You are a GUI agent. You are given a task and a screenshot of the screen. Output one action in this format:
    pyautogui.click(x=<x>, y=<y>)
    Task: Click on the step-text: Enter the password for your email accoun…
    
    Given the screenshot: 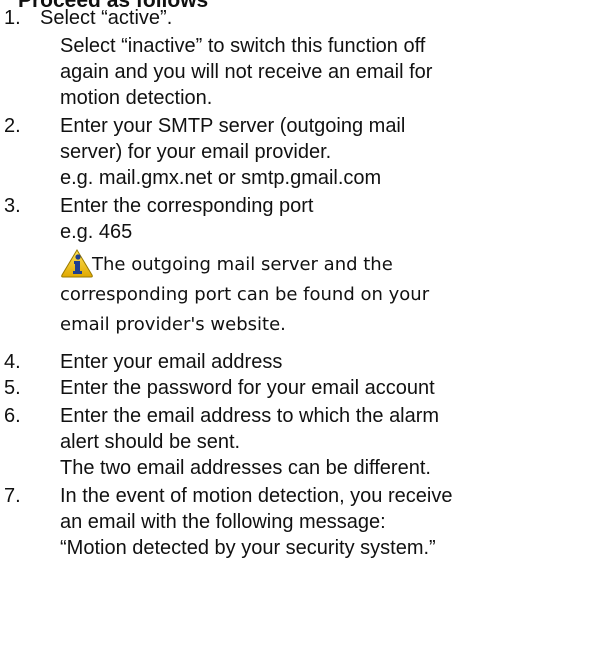 What is the action you would take?
    pyautogui.click(x=247, y=388)
    